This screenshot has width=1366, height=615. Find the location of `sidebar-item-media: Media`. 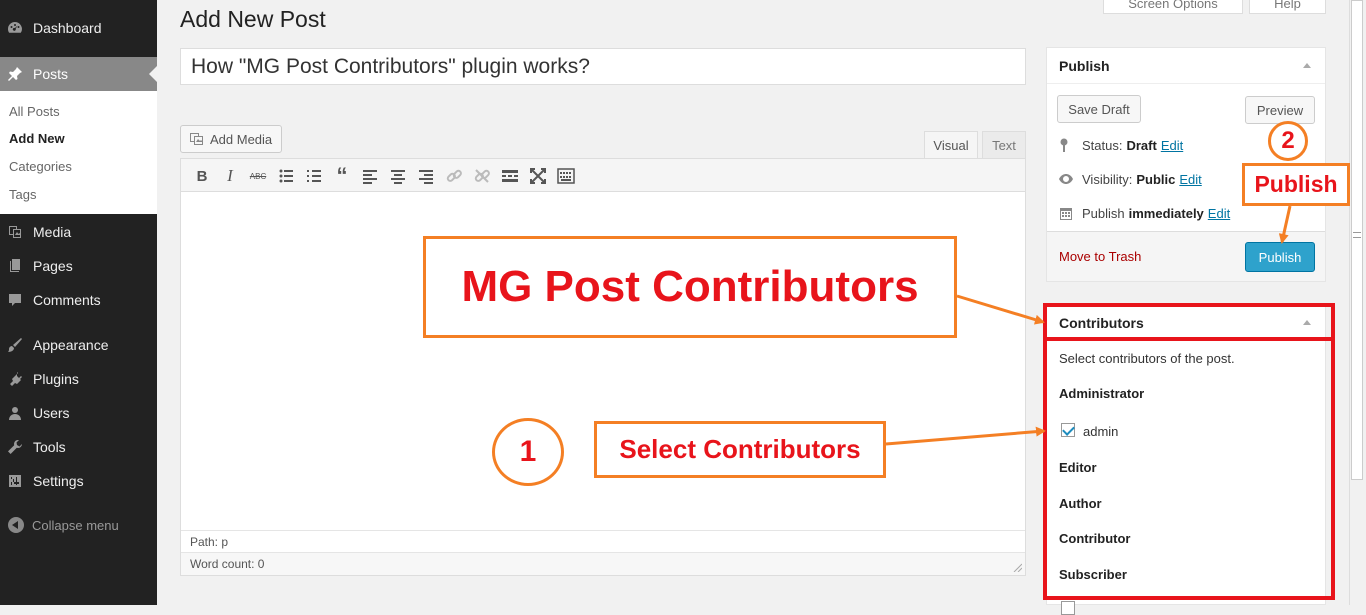

sidebar-item-media: Media is located at coordinates (78, 232).